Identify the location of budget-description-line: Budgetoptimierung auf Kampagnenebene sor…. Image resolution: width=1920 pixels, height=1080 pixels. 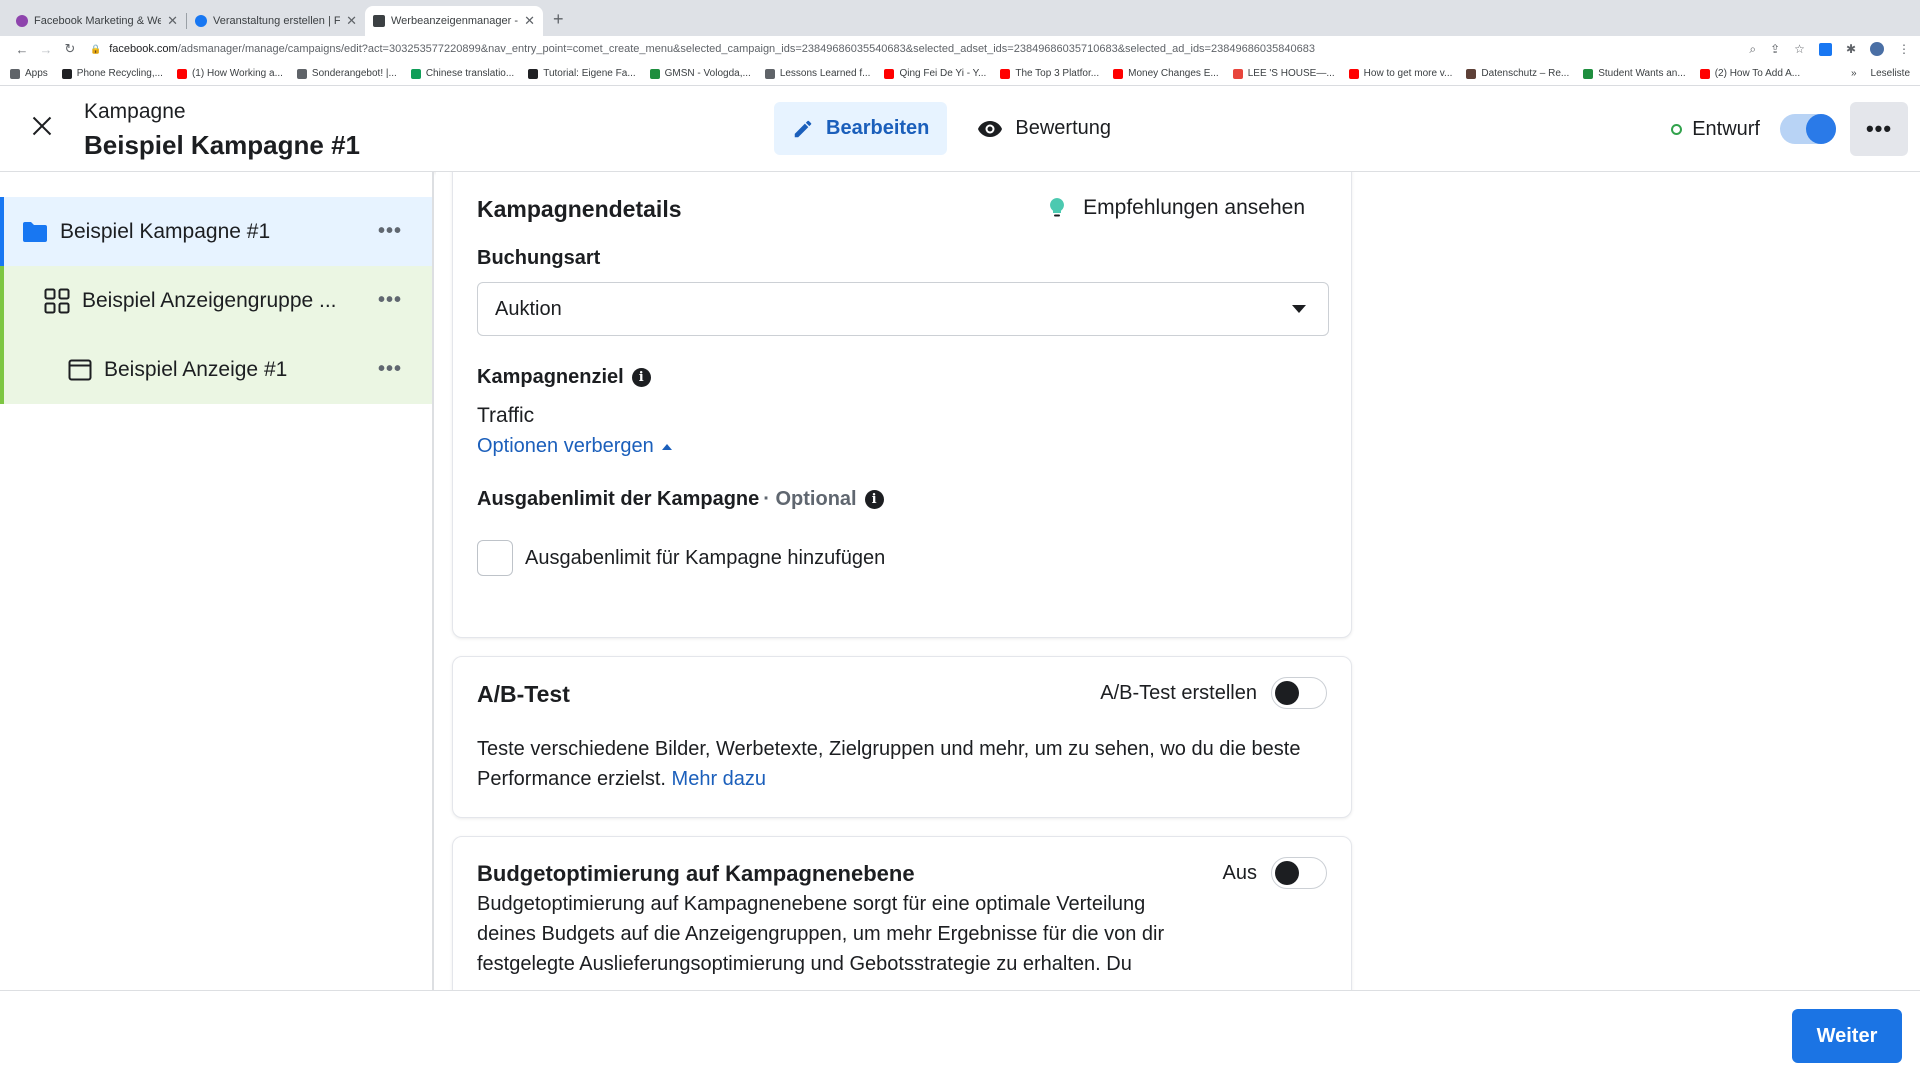
(811, 904).